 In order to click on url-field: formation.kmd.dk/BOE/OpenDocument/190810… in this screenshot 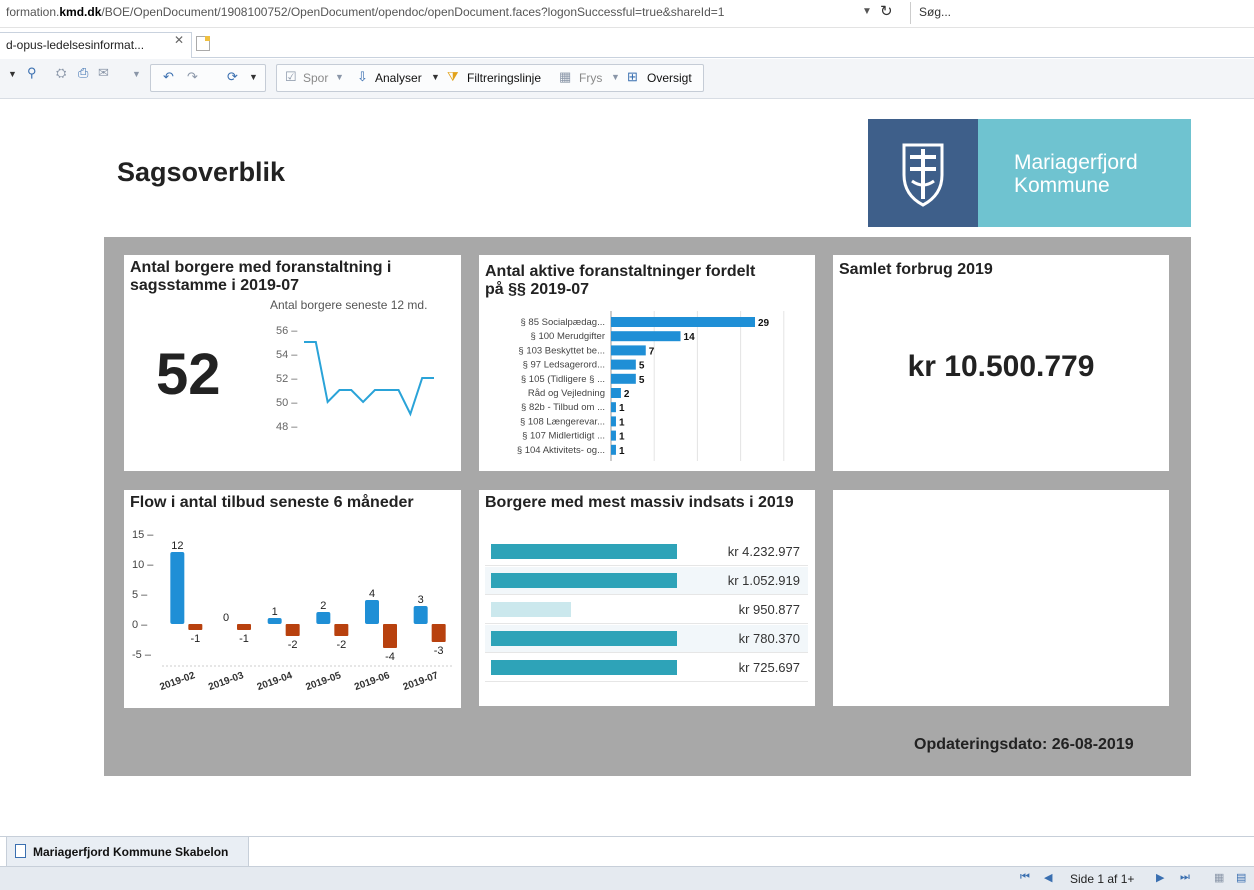, I will do `click(365, 12)`.